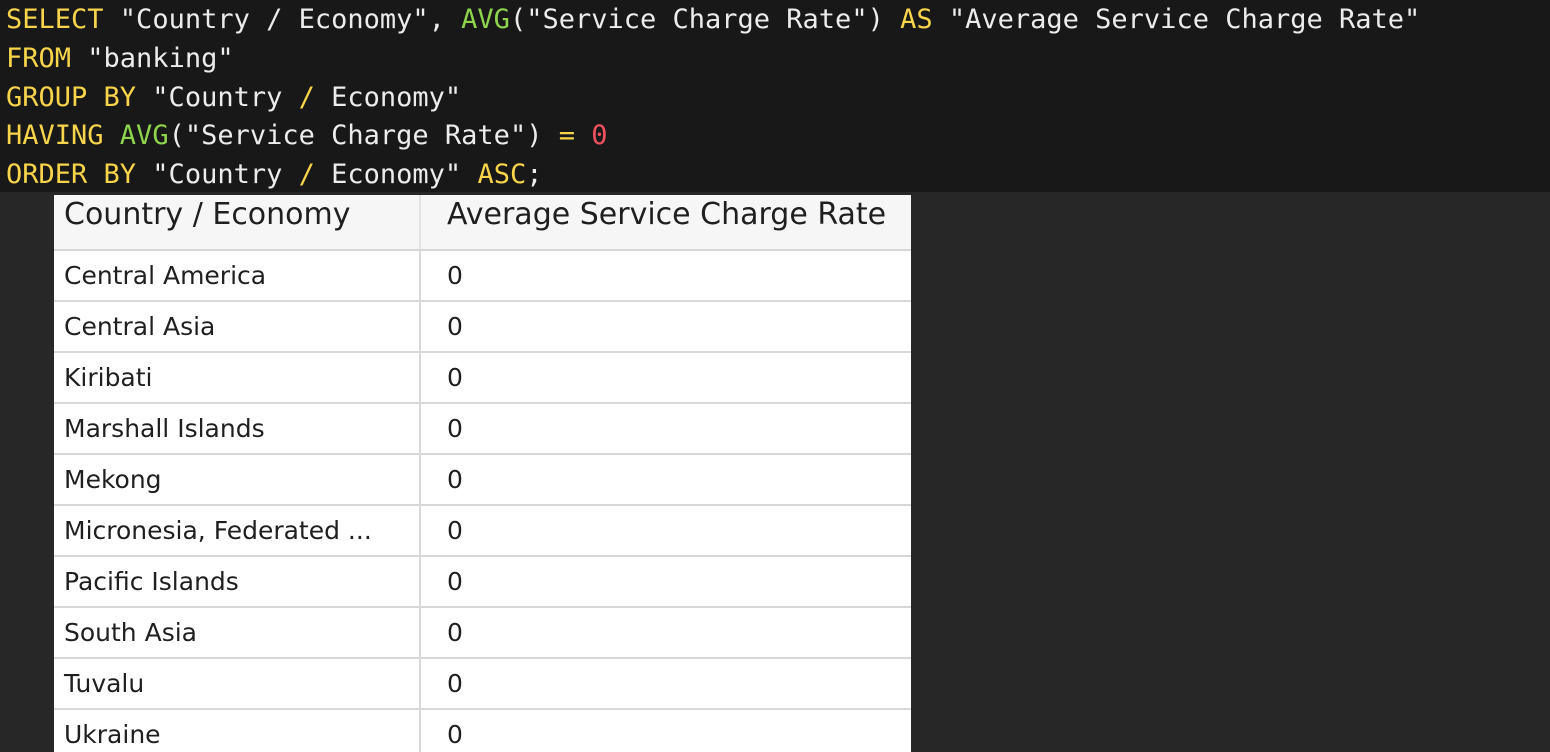 The width and height of the screenshot is (1550, 752). I want to click on cell-country-economy: Tuvalu, so click(237, 684).